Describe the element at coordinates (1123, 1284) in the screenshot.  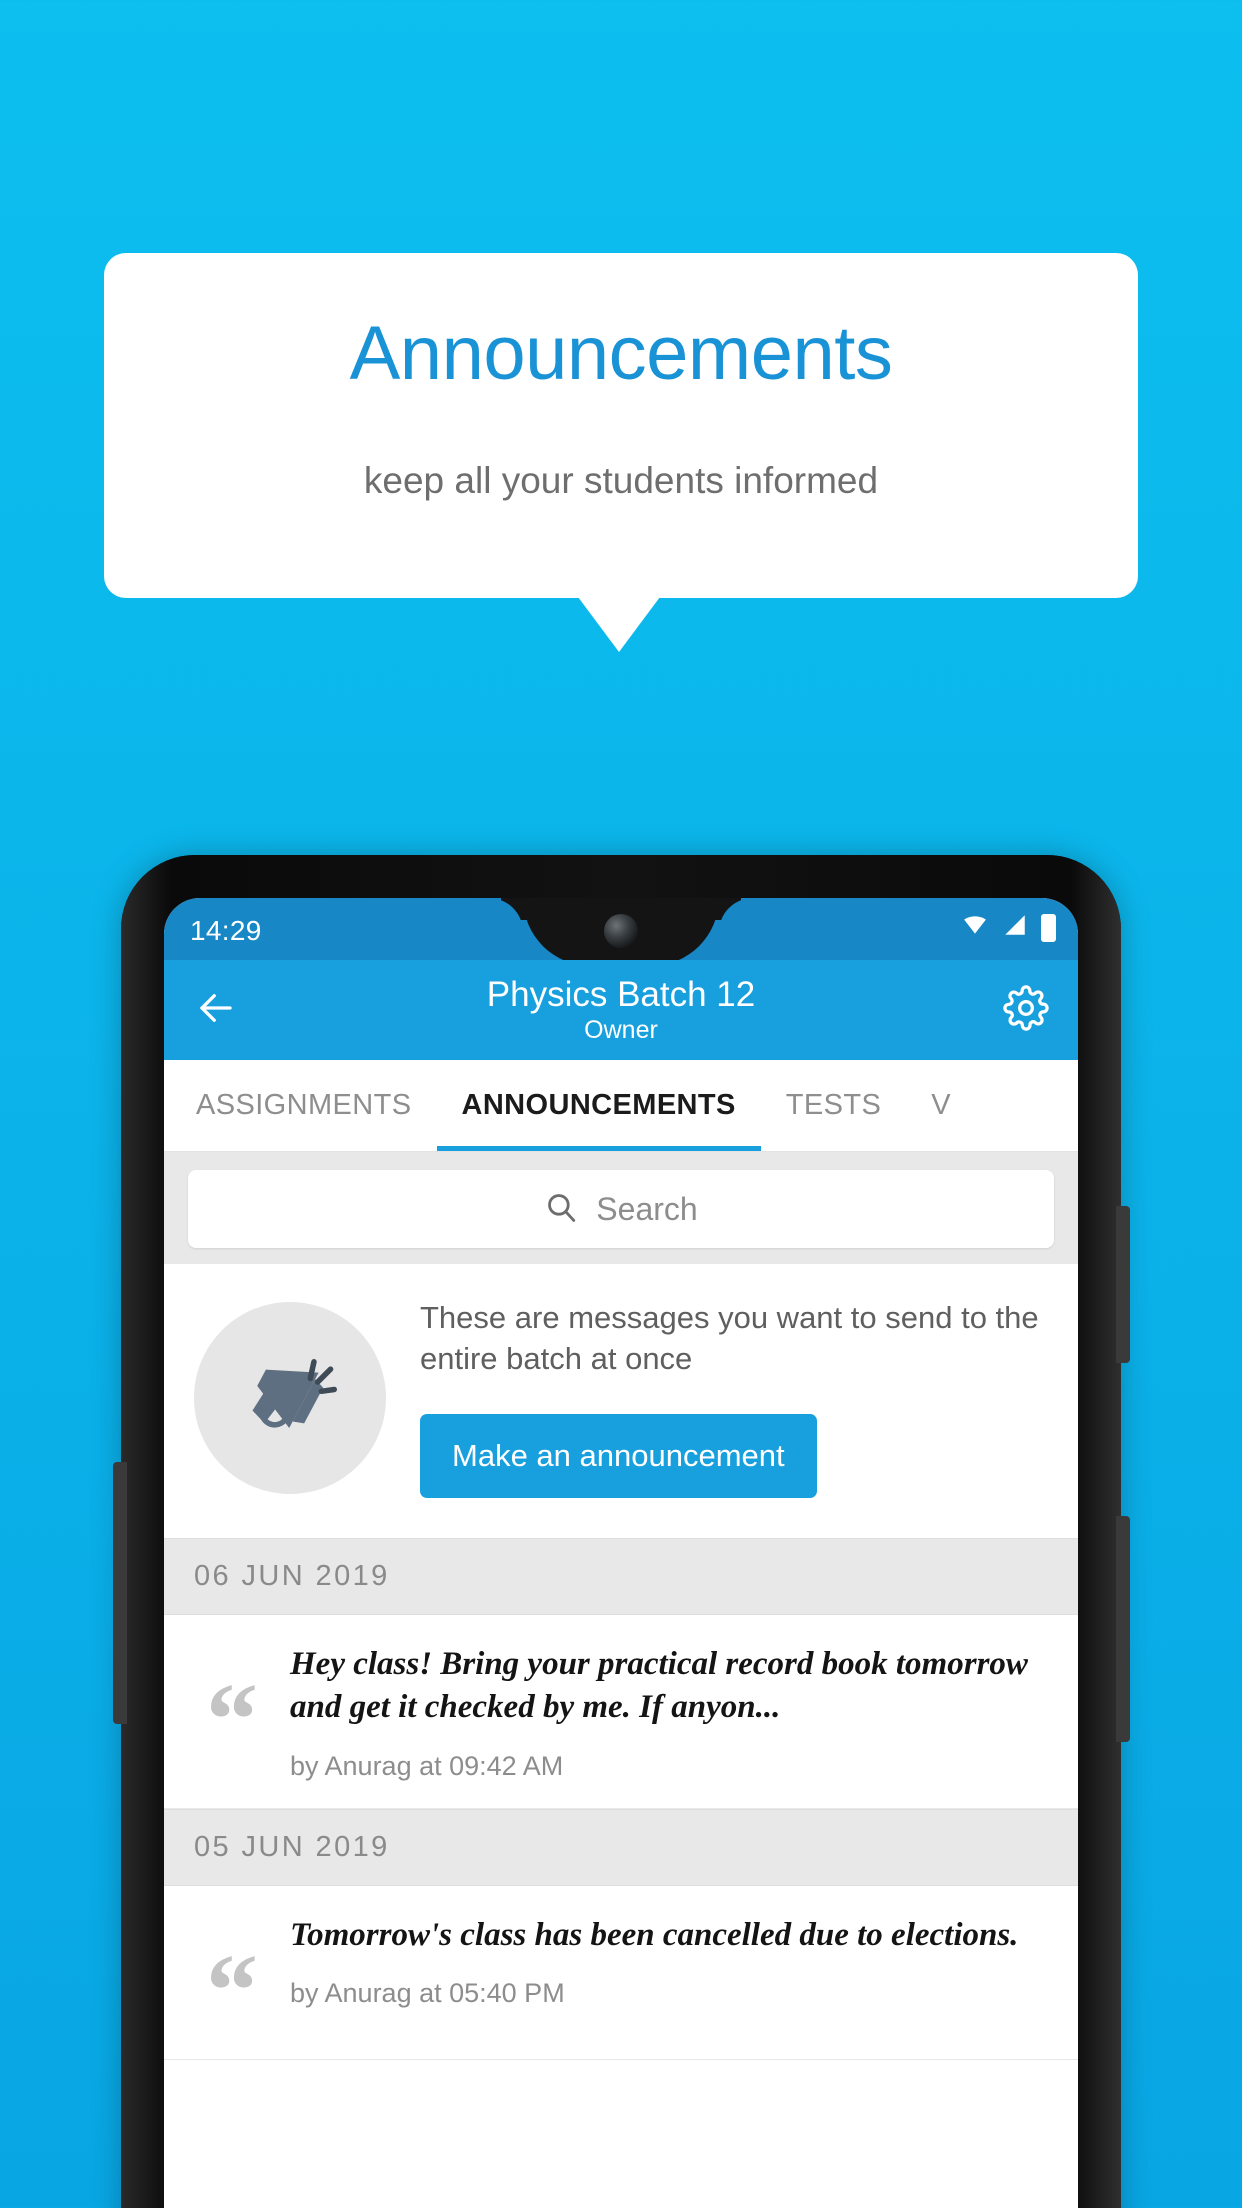
I see `phone-power-button` at that location.